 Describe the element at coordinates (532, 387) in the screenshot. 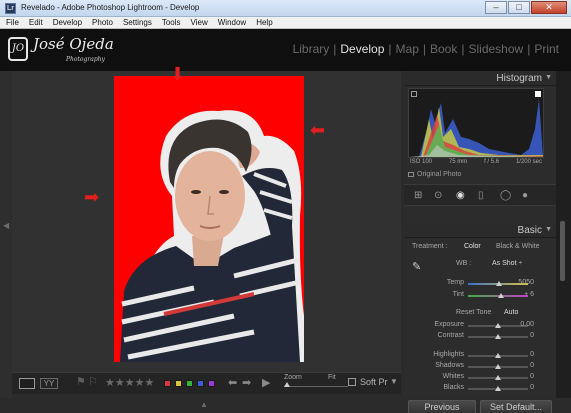

I see `blacks-value: 0` at that location.